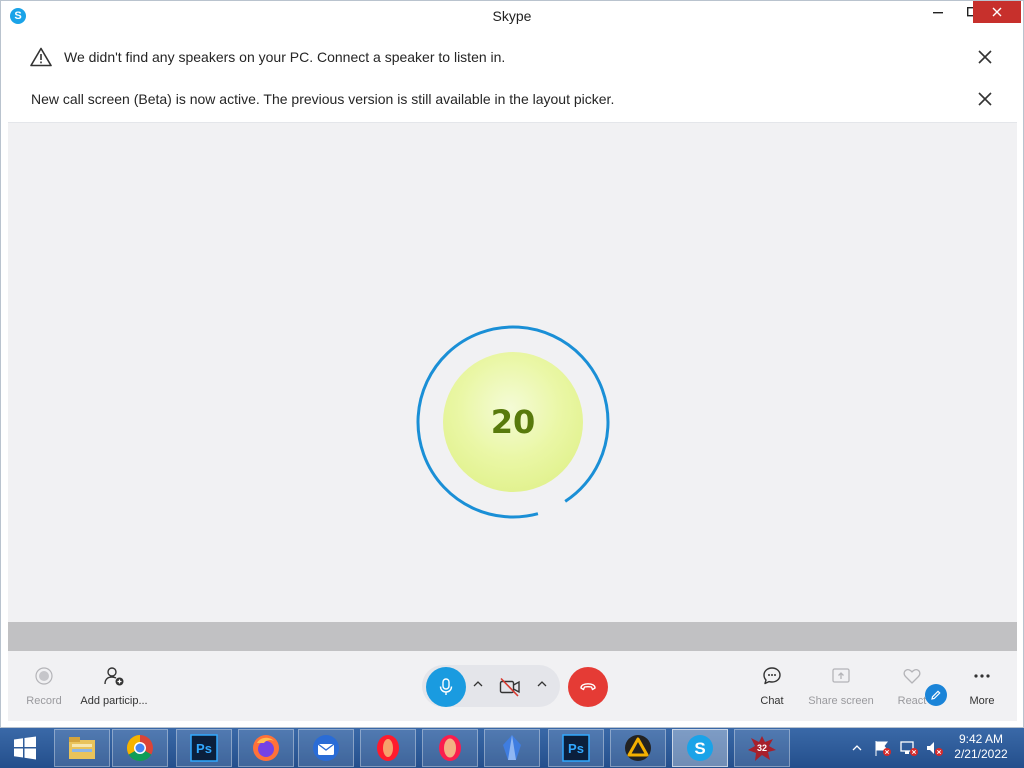 The width and height of the screenshot is (1024, 768). I want to click on microphone-icon, so click(446, 686).